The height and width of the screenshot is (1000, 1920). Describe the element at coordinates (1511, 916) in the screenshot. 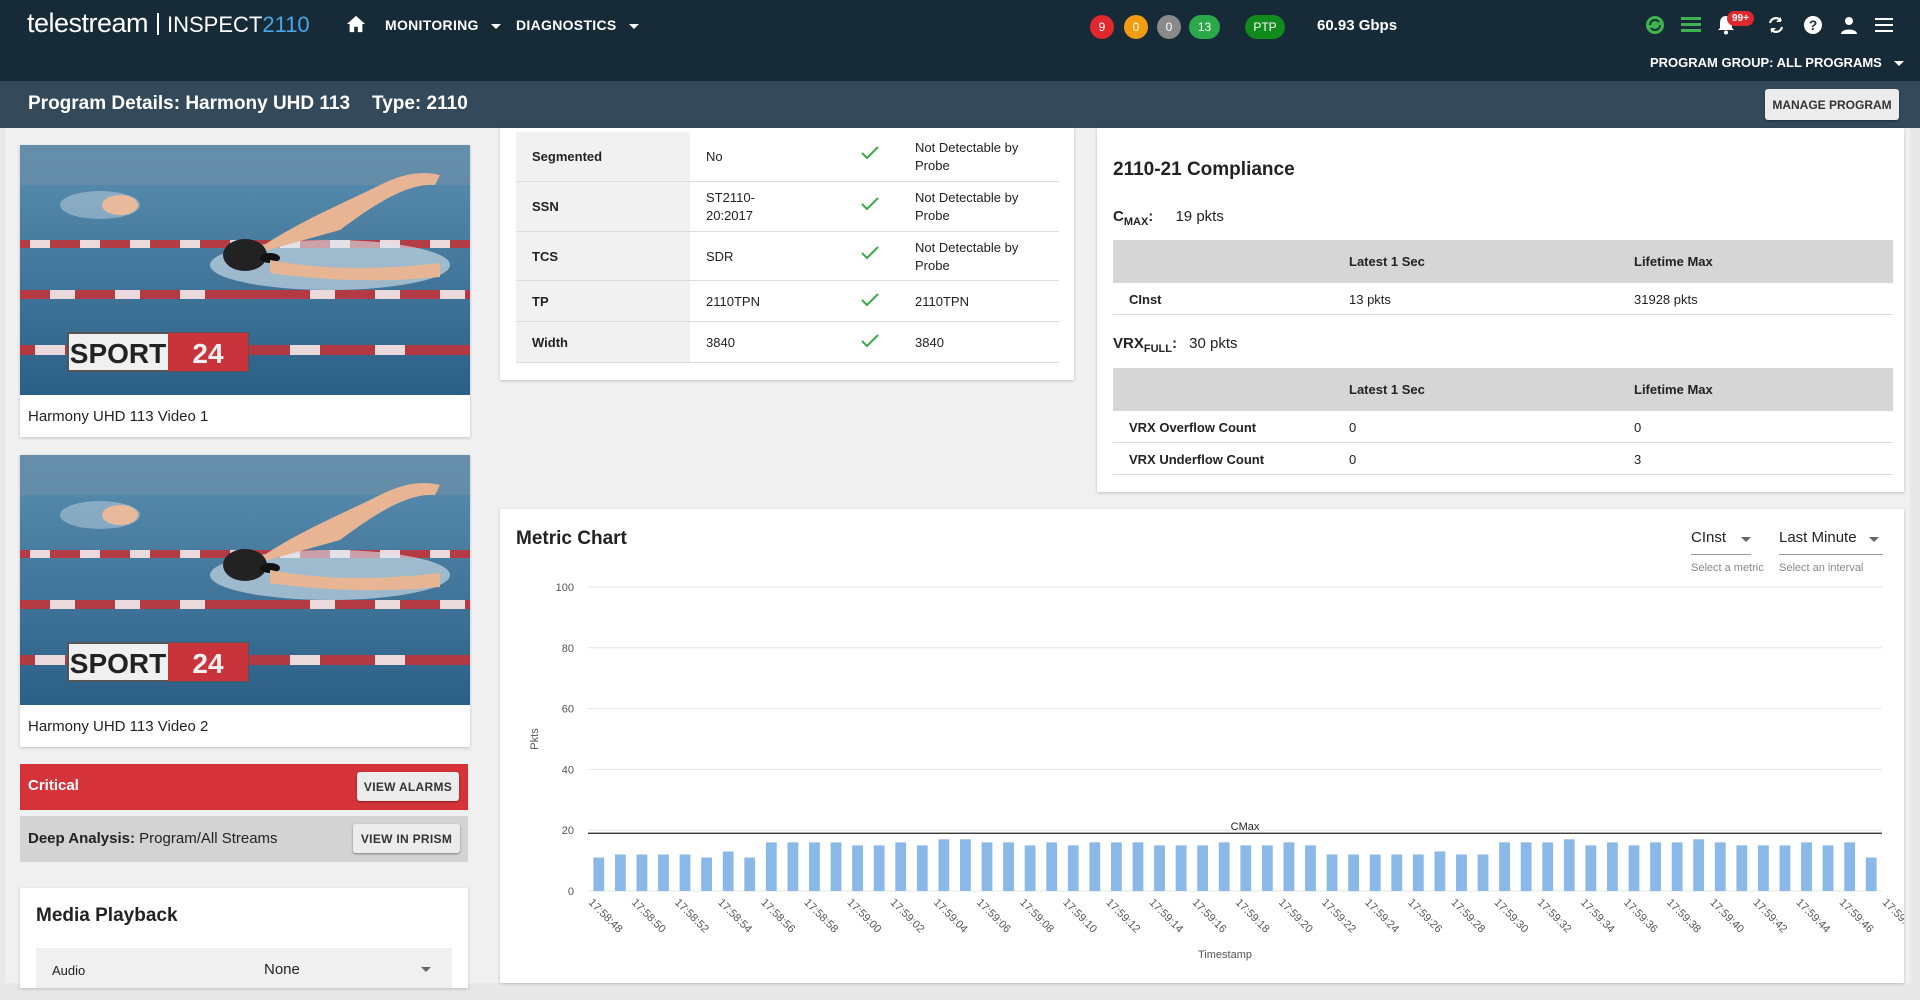

I see `x-tick-label: 17:59:30` at that location.